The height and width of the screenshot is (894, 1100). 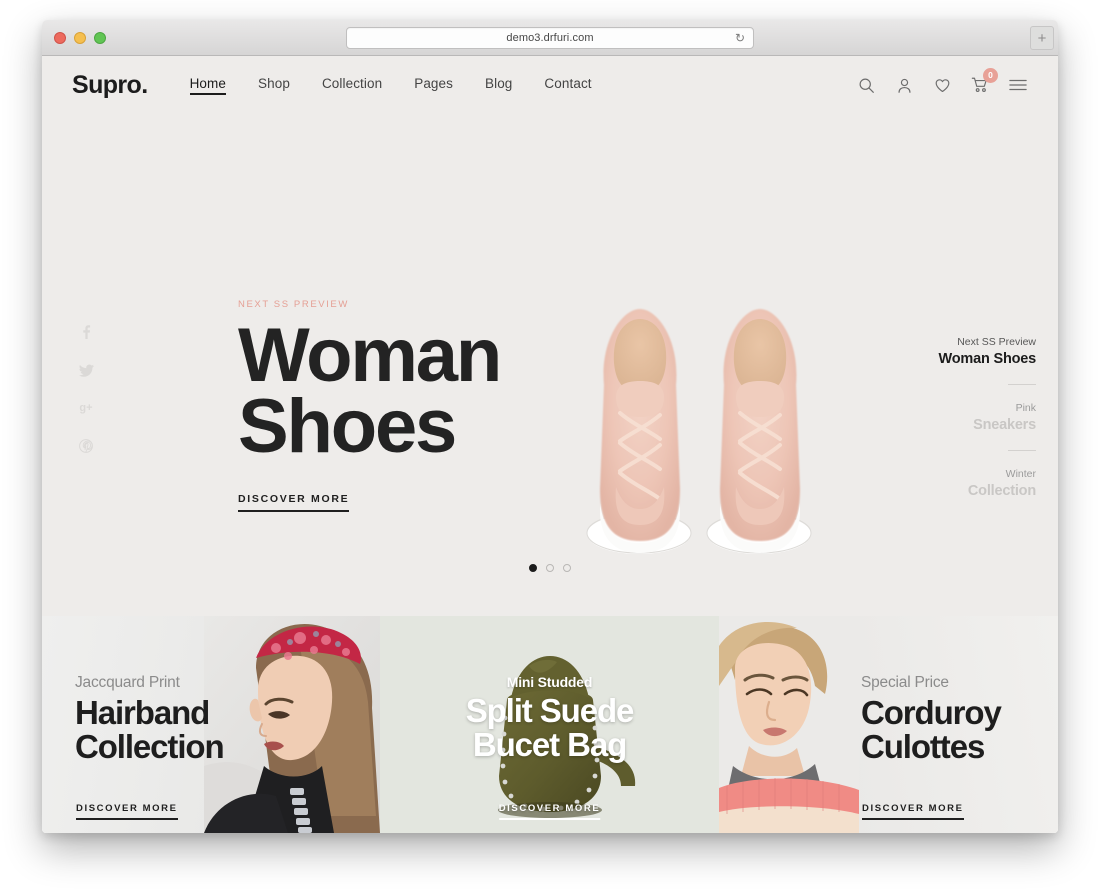 What do you see at coordinates (150, 746) in the screenshot?
I see `card-title-line-2: Collection` at bounding box center [150, 746].